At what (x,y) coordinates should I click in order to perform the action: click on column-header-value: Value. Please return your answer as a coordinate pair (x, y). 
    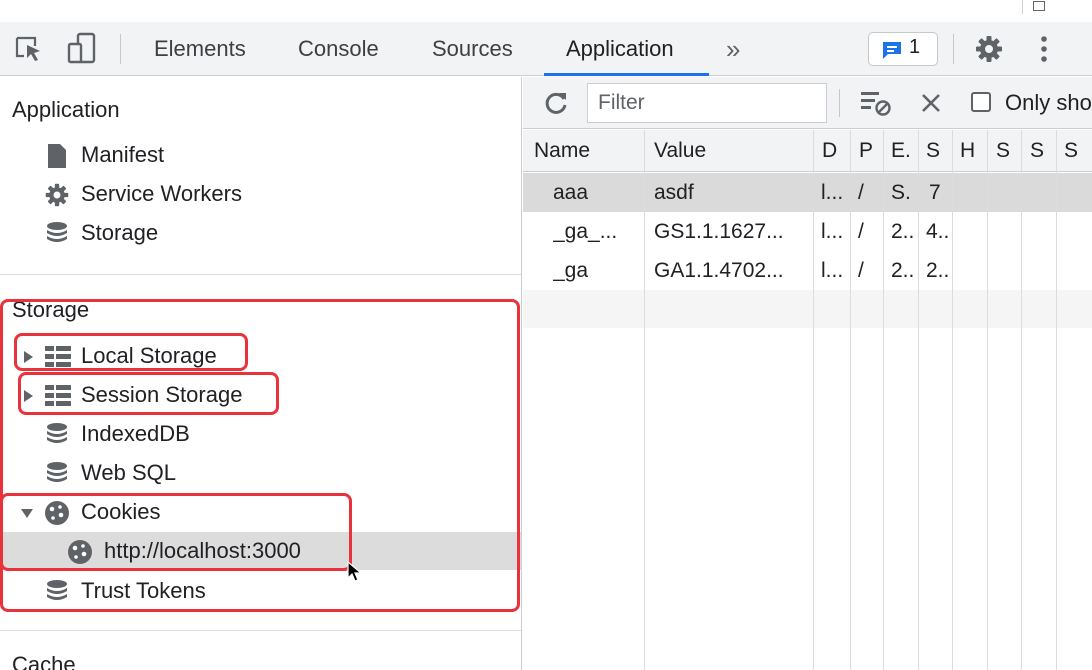
    Looking at the image, I should click on (680, 151).